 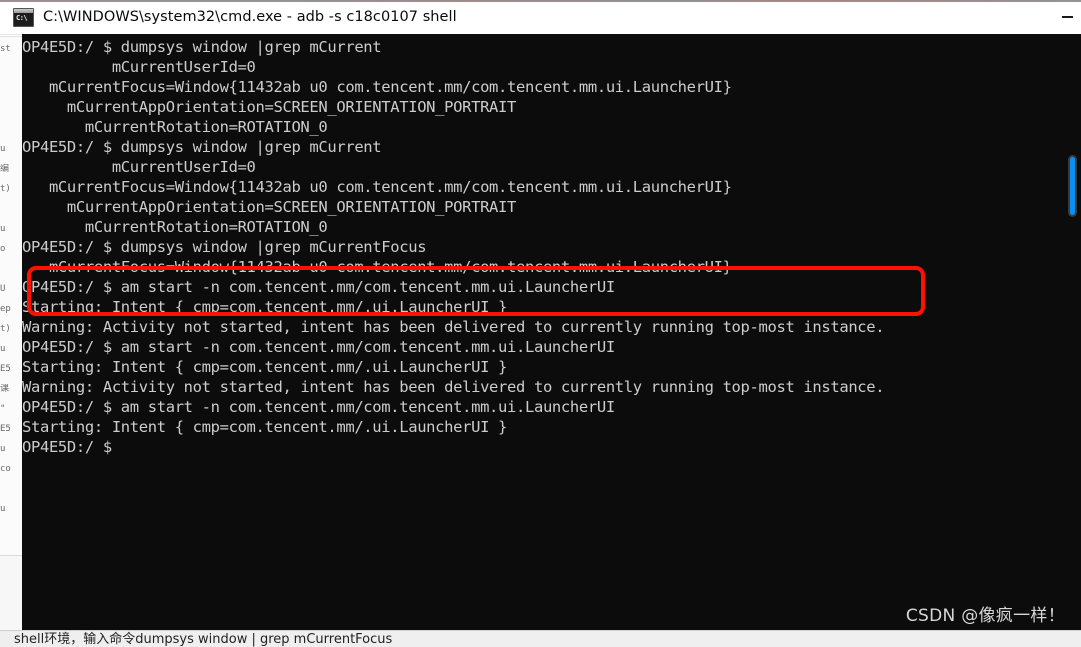 I want to click on watermark: CSDN @像疯一样！, so click(x=985, y=616).